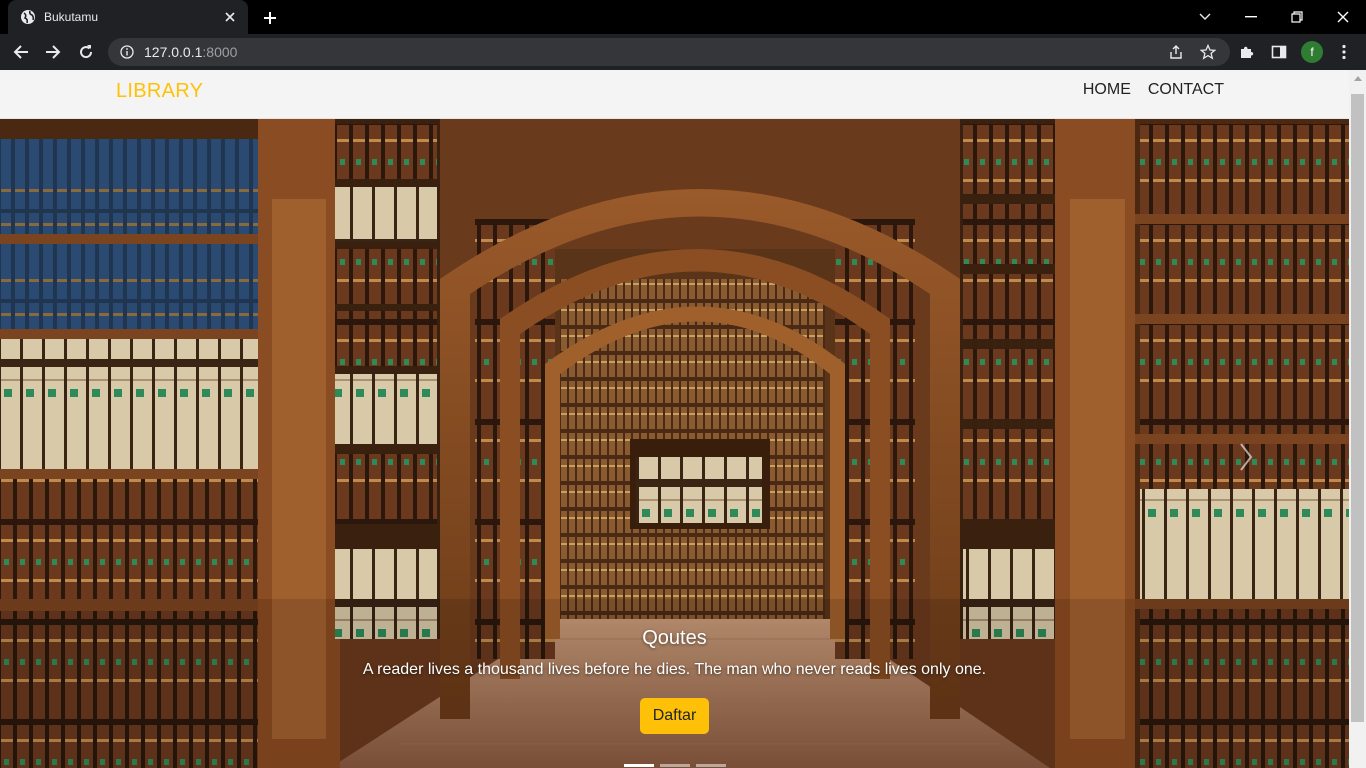 This screenshot has width=1366, height=768. I want to click on scrollbar-thumb, so click(1357, 408).